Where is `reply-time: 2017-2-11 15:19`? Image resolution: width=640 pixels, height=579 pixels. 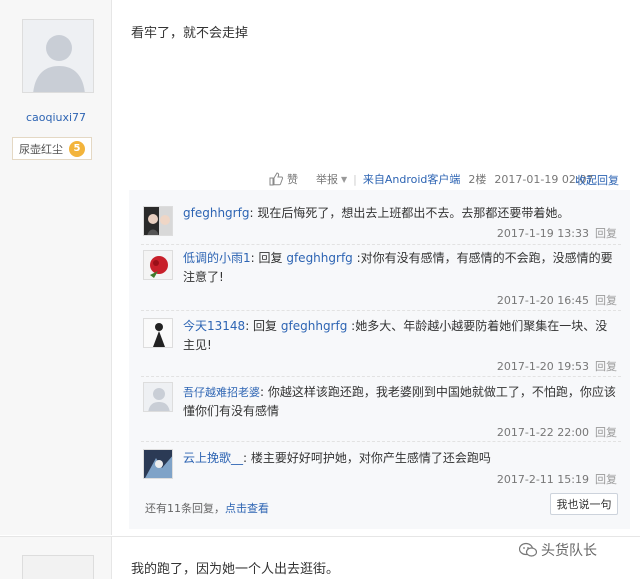
reply-time: 2017-2-11 15:19 is located at coordinates (542, 479).